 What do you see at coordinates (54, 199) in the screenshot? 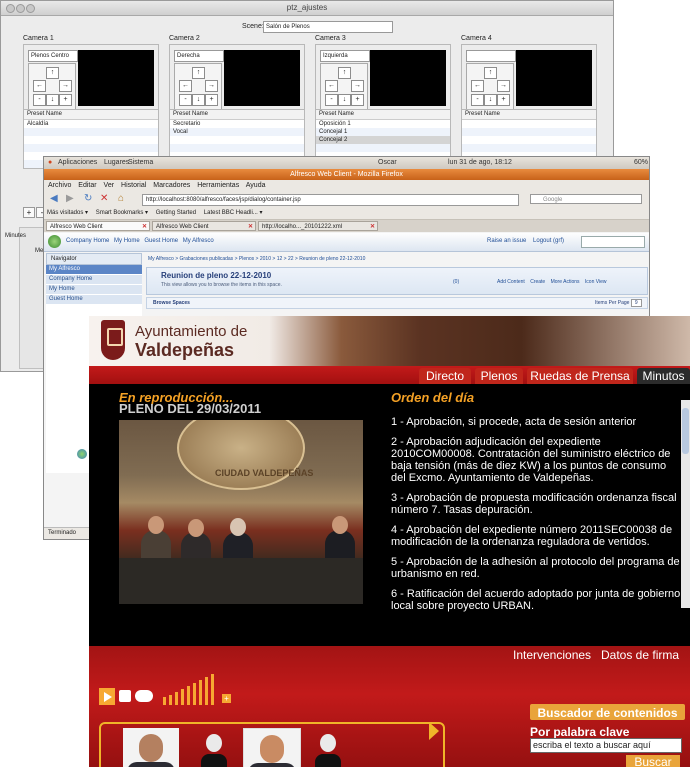
I see `back-icon: ◀` at bounding box center [54, 199].